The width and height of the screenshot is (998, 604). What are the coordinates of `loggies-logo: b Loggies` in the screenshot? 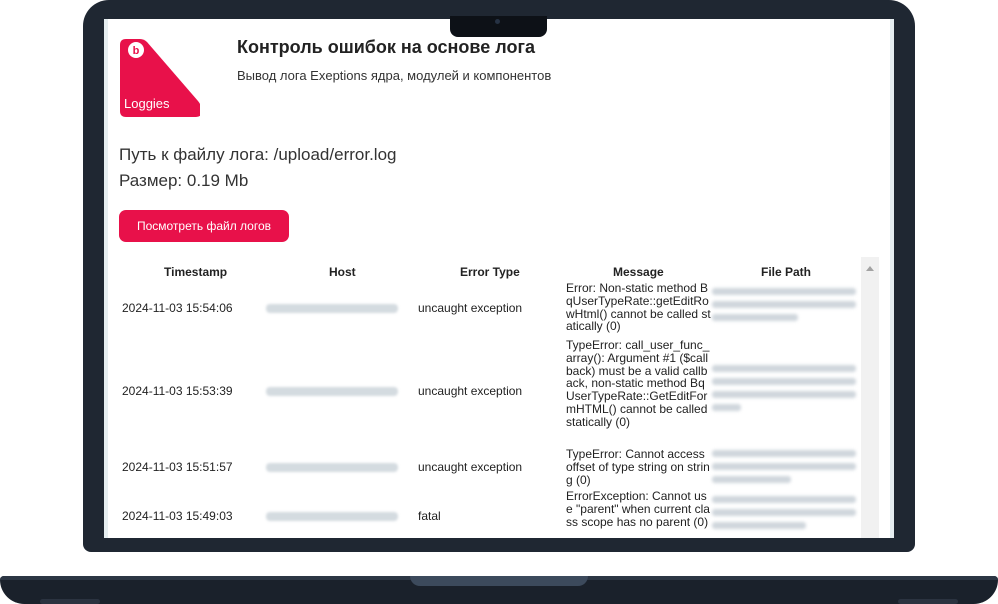 It's located at (160, 78).